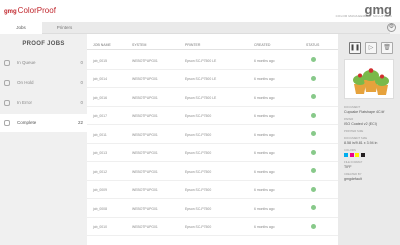 The width and height of the screenshot is (400, 245). I want to click on tab-jobs: Jobs, so click(21, 28).